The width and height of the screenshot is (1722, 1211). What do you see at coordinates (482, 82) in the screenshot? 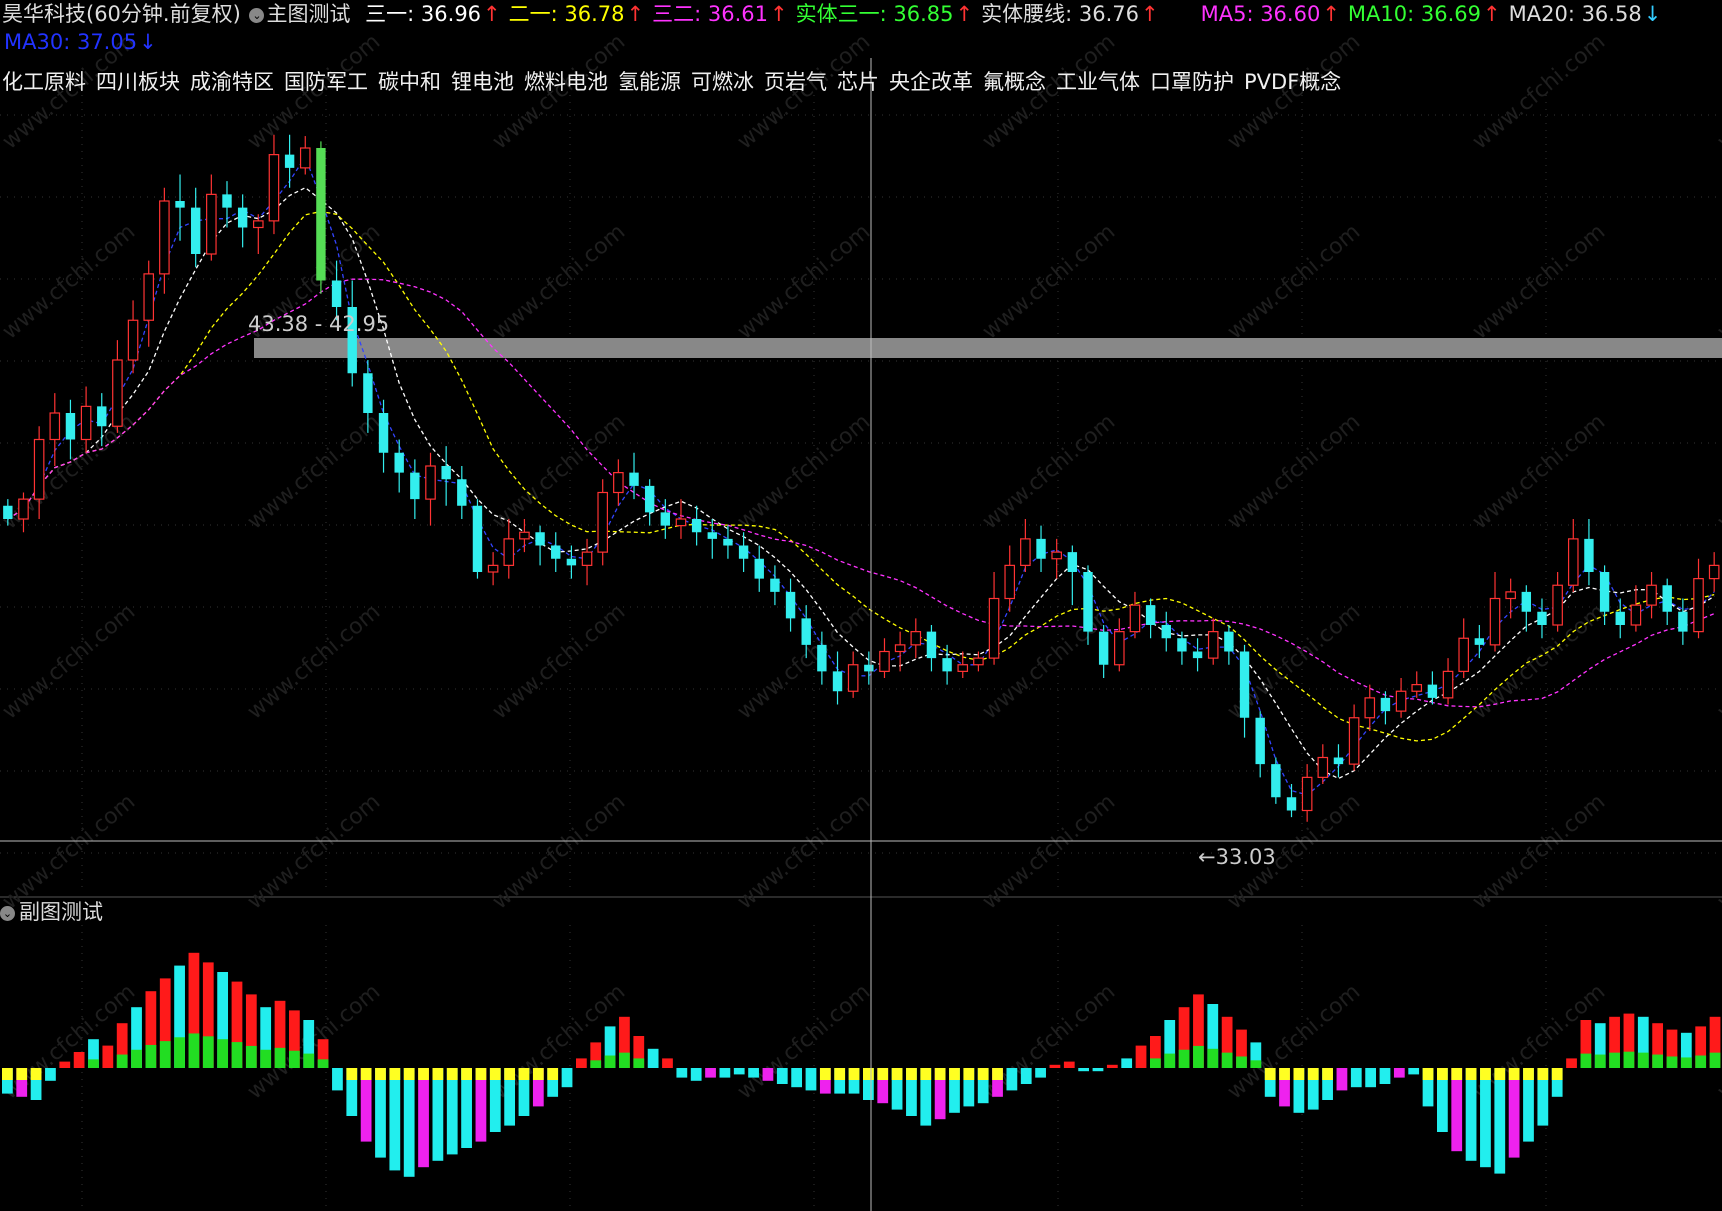
I see `sector-tag-5: 锂电池` at bounding box center [482, 82].